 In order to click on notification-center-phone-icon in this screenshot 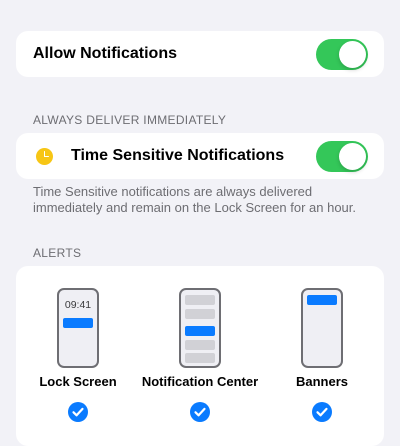, I will do `click(200, 328)`.